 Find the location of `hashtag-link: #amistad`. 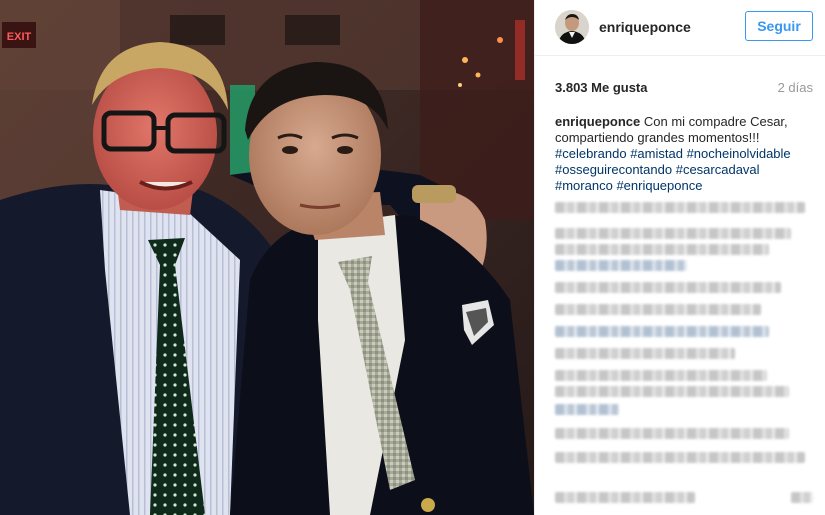

hashtag-link: #amistad is located at coordinates (656, 153).